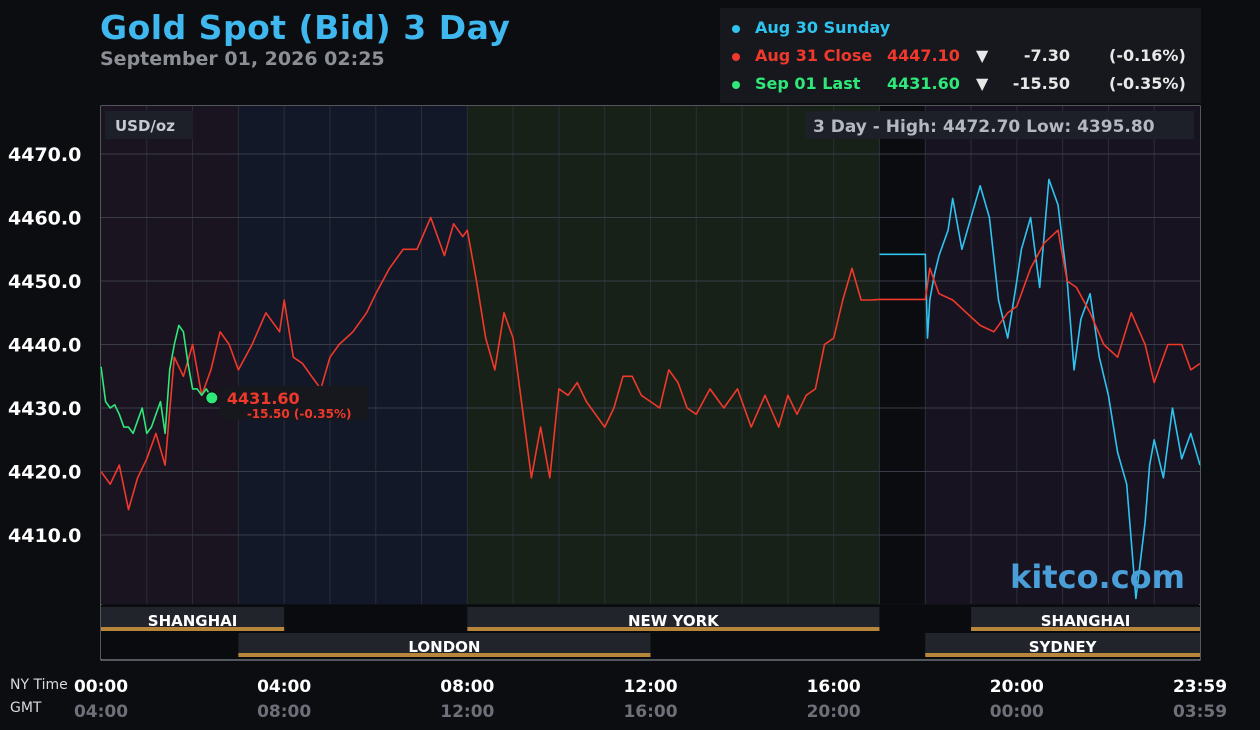  What do you see at coordinates (284, 687) in the screenshot?
I see `ny-time-tick: 04:00` at bounding box center [284, 687].